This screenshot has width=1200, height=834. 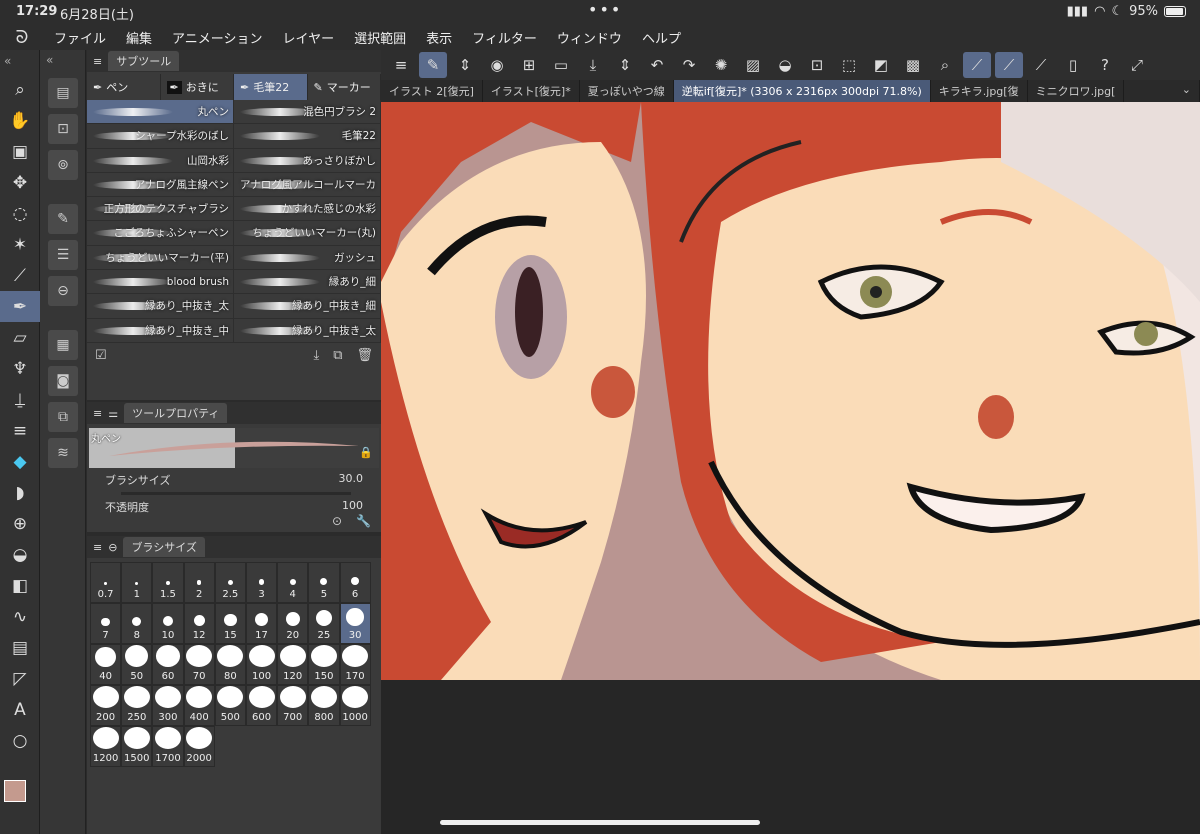 I want to click on size-cell: 150, so click(x=324, y=664).